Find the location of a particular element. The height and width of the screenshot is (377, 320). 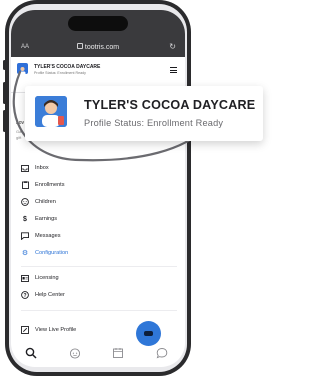

business-name: TYLER'S COCOA DAYCARE is located at coordinates (170, 105).